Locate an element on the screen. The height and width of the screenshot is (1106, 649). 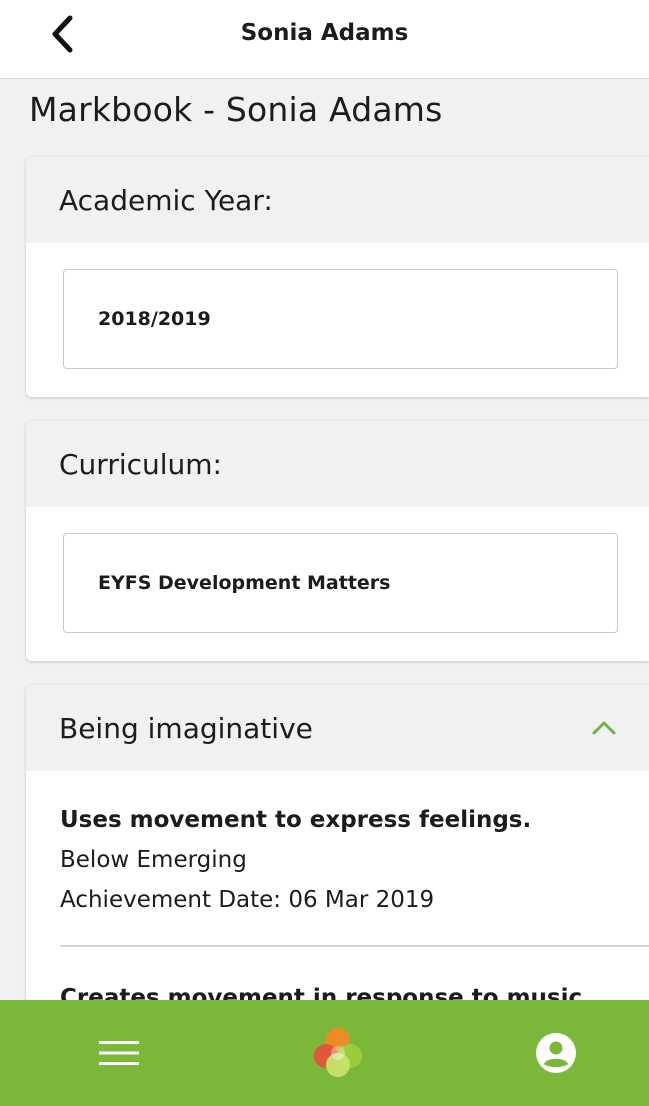
collapse-toggle is located at coordinates (604, 728).